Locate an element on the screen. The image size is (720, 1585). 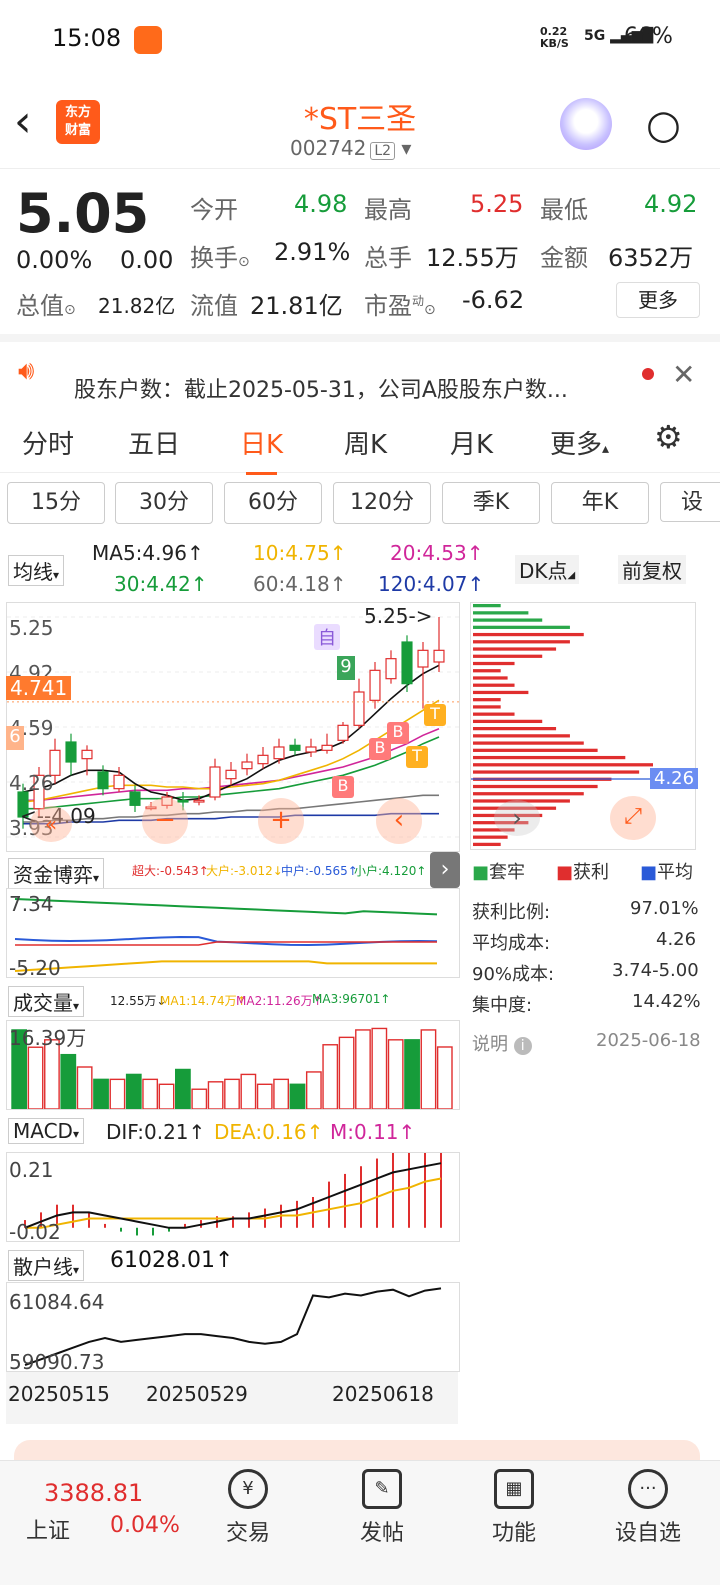
stock-code: 002742 L2 ▾ is located at coordinates (350, 148).